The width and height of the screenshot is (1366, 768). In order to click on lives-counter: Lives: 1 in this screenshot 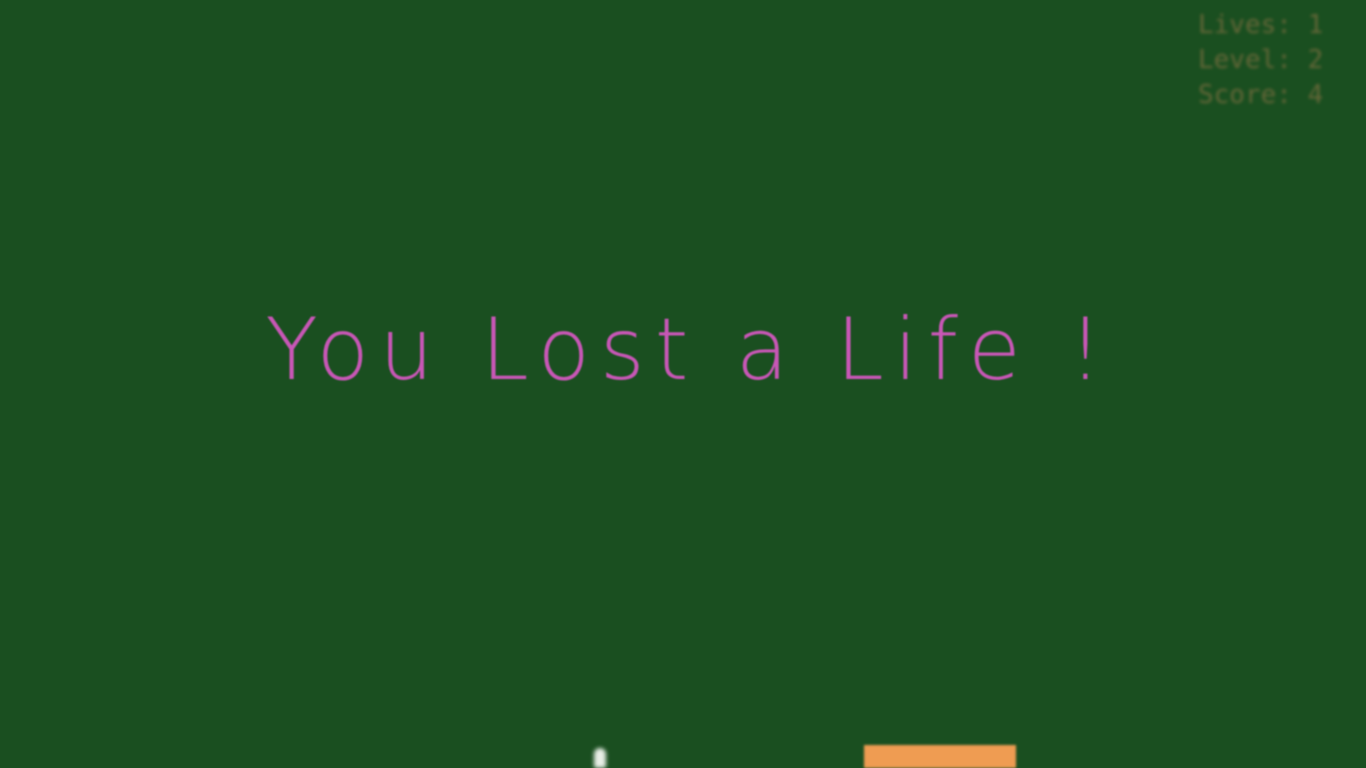, I will do `click(1261, 25)`.